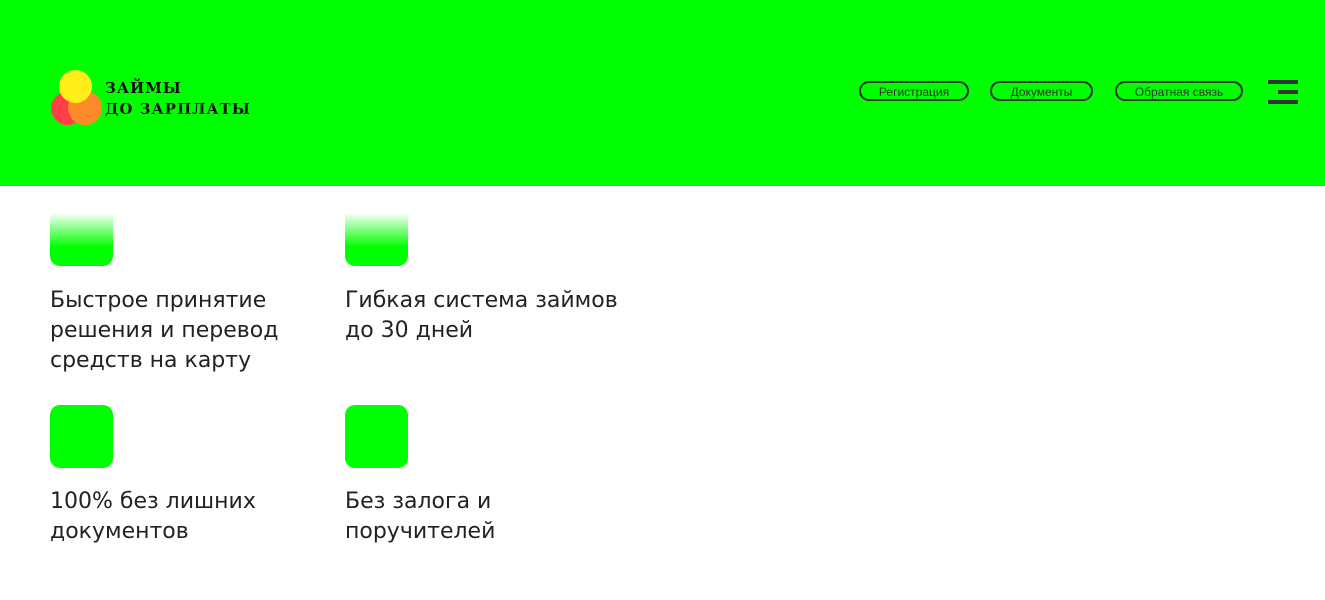 This screenshot has width=1325, height=600. I want to click on site-logo: ЗАЙМЫ ДО ЗАРПЛАТЫ, so click(160, 98).